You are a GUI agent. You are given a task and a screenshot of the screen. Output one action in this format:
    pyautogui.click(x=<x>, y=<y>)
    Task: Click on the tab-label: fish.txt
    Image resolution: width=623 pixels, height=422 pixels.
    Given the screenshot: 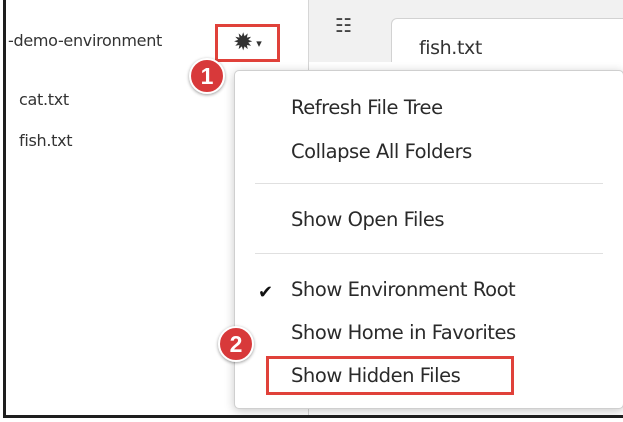 What is the action you would take?
    pyautogui.click(x=450, y=48)
    